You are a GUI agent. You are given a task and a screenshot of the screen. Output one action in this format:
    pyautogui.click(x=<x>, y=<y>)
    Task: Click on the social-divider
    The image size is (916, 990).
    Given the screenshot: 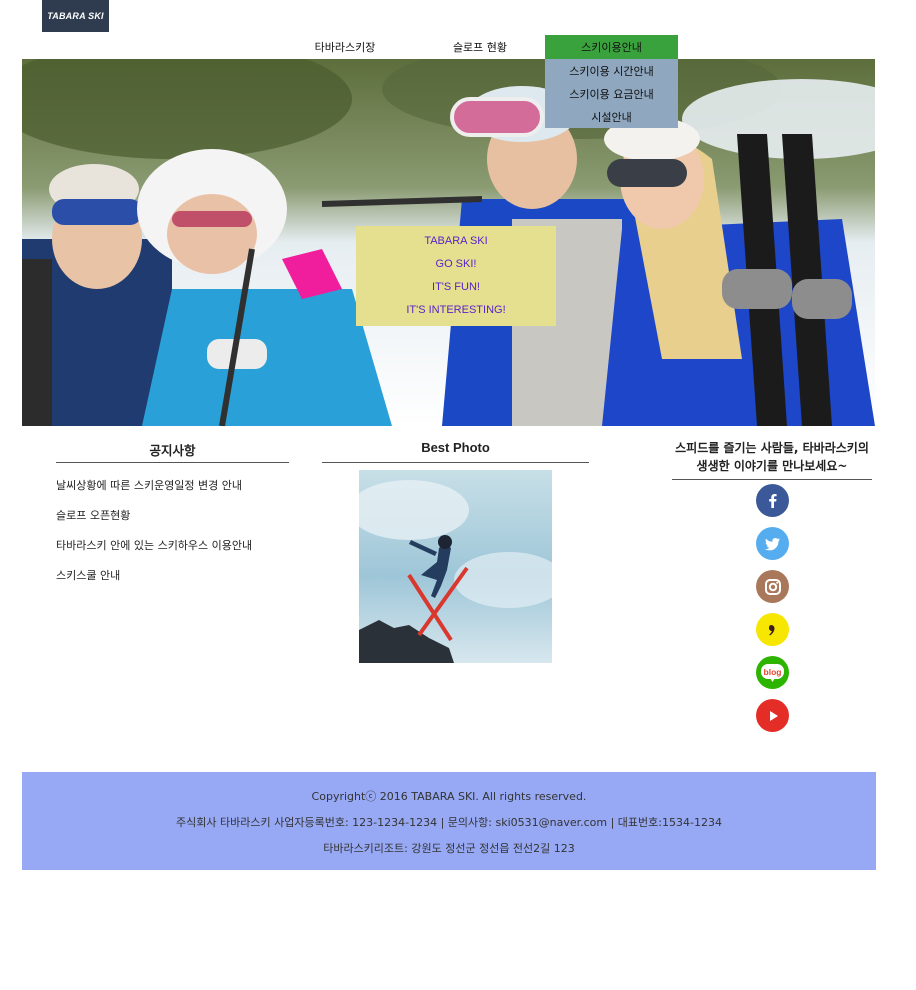 What is the action you would take?
    pyautogui.click(x=772, y=479)
    